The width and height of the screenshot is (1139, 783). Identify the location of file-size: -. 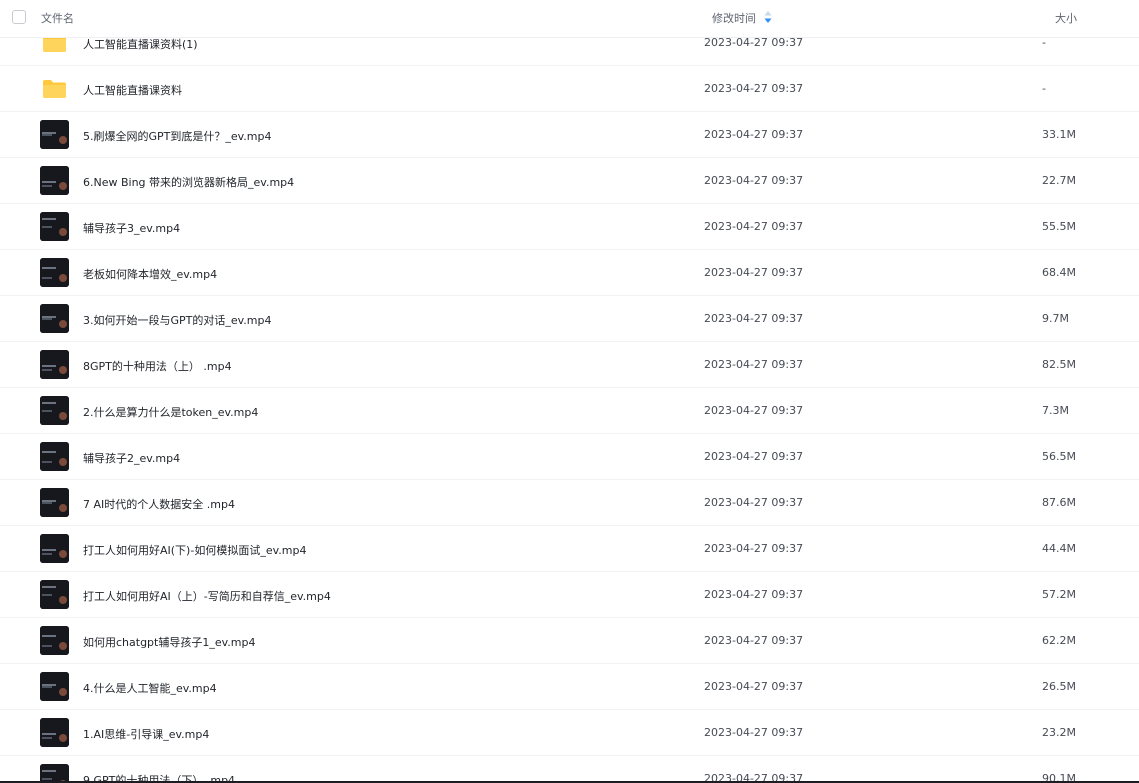
(1044, 88).